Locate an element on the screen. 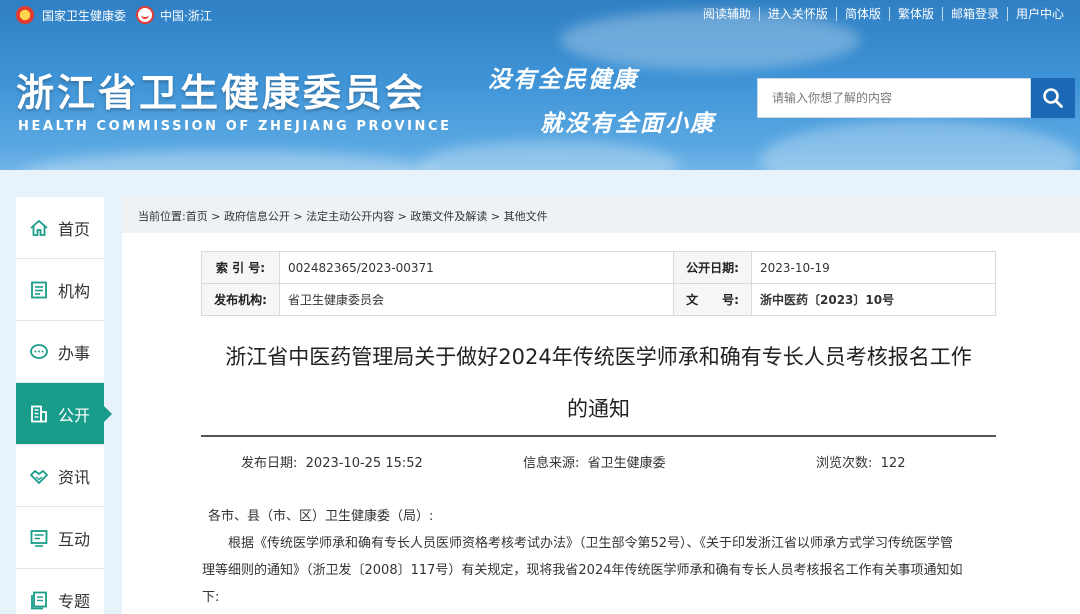 The width and height of the screenshot is (1080, 614). issuer-value: 省卫生健康委员会 is located at coordinates (476, 299).